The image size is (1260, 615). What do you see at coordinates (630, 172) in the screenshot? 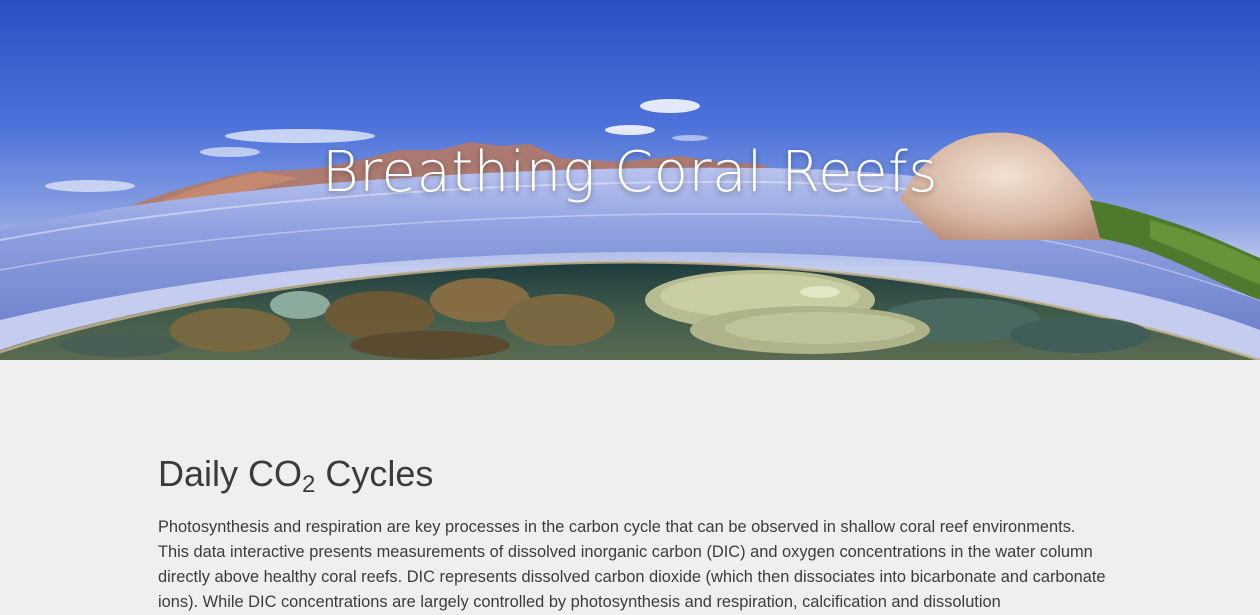
I see `page-title: Breathing Coral Reefs` at bounding box center [630, 172].